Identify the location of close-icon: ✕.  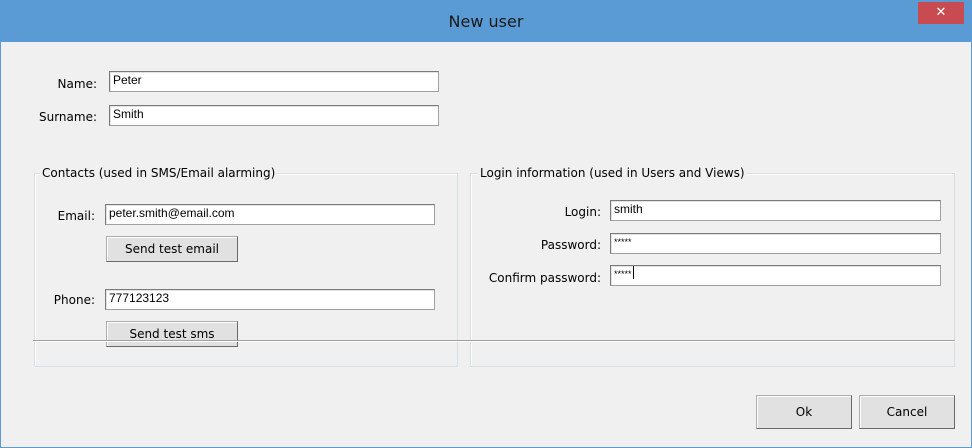
(941, 12).